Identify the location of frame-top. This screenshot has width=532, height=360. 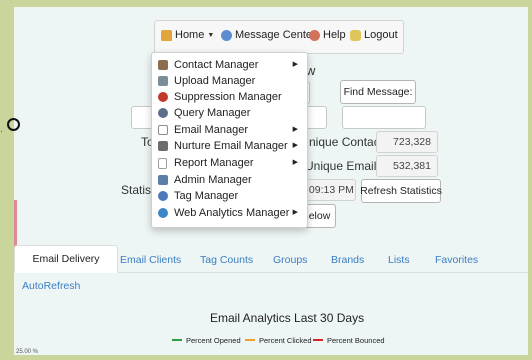
(266, 3).